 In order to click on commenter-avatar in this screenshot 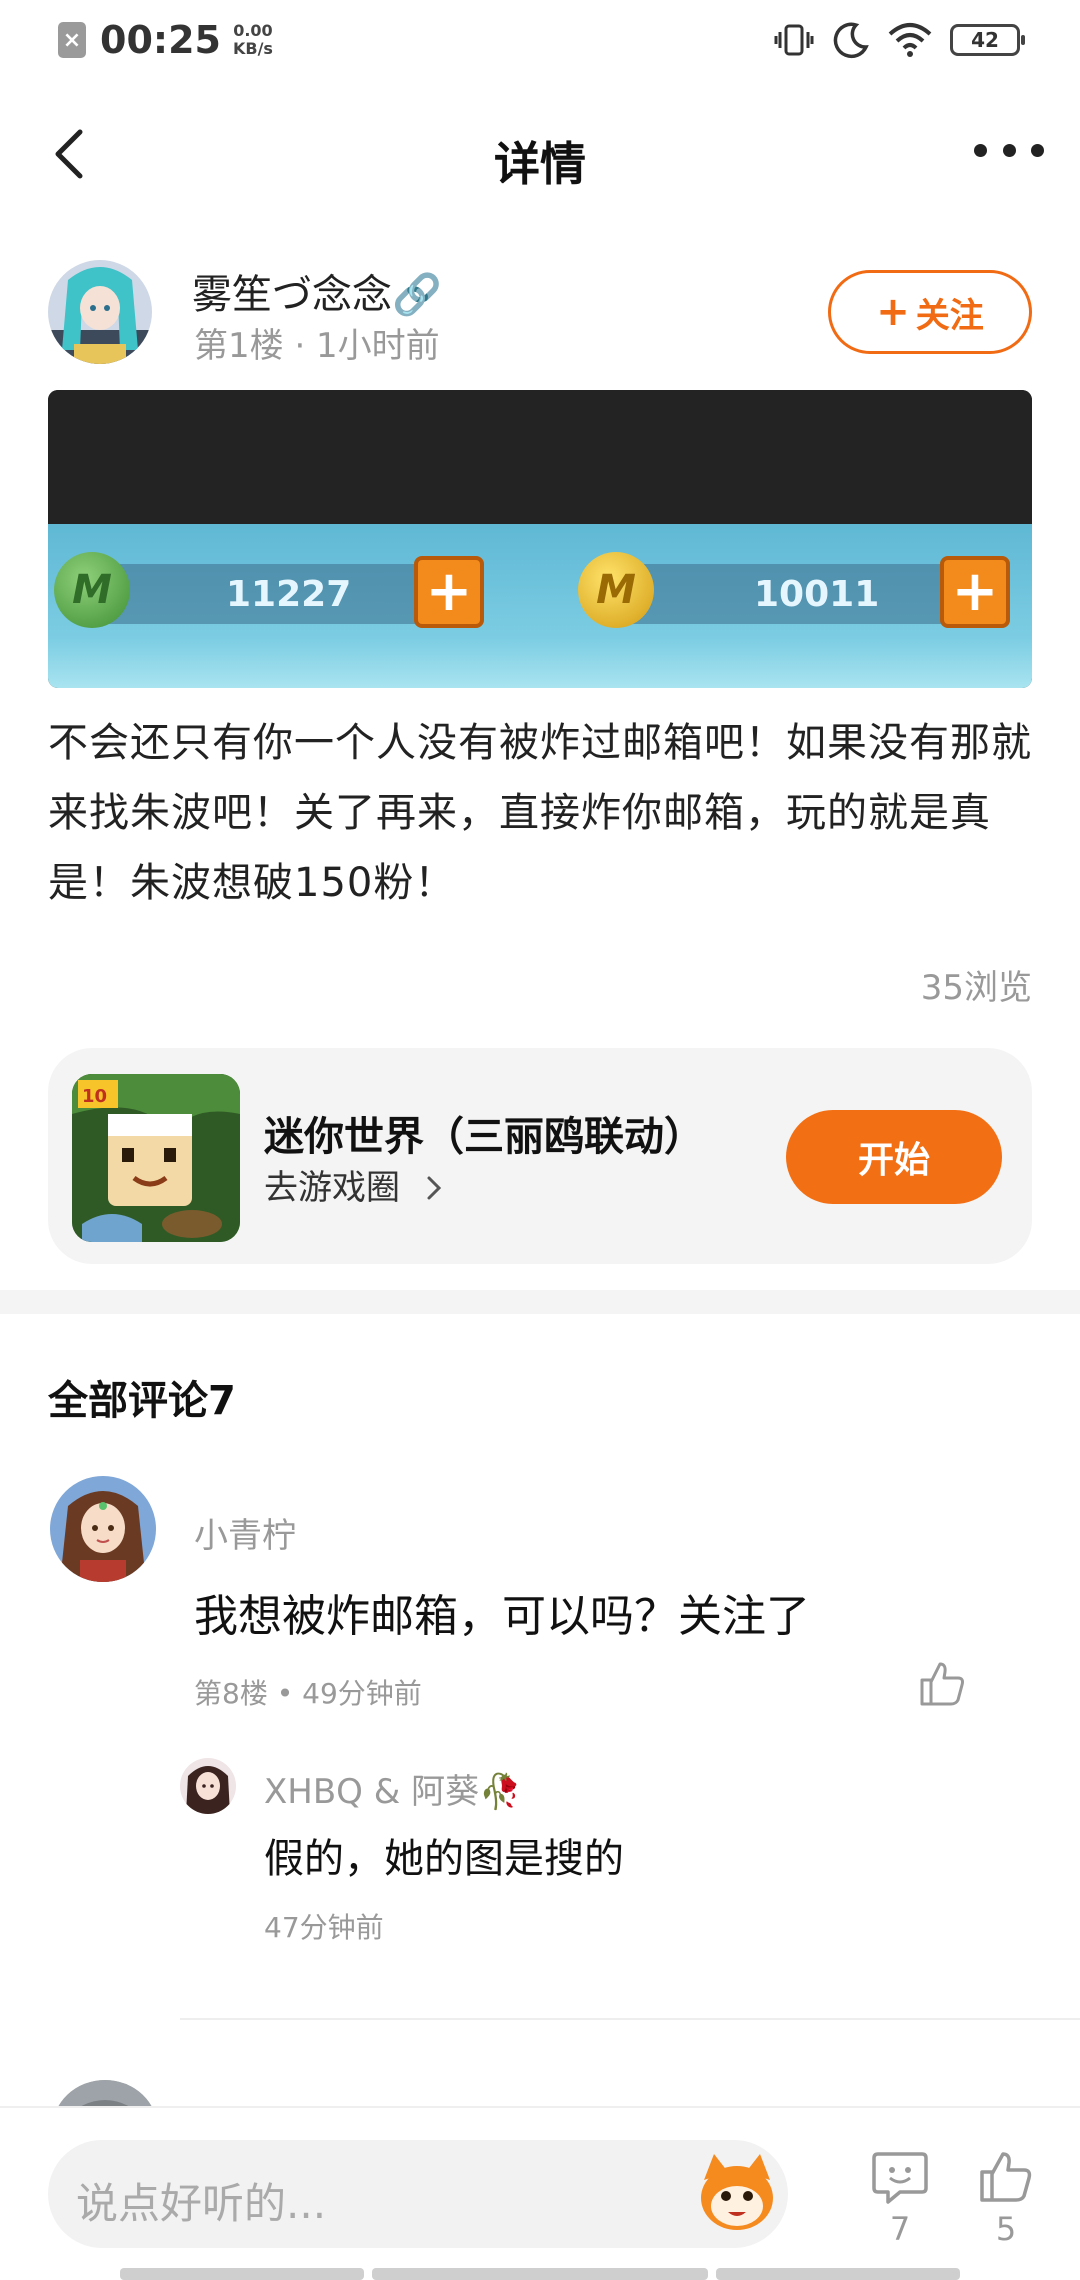, I will do `click(103, 1529)`.